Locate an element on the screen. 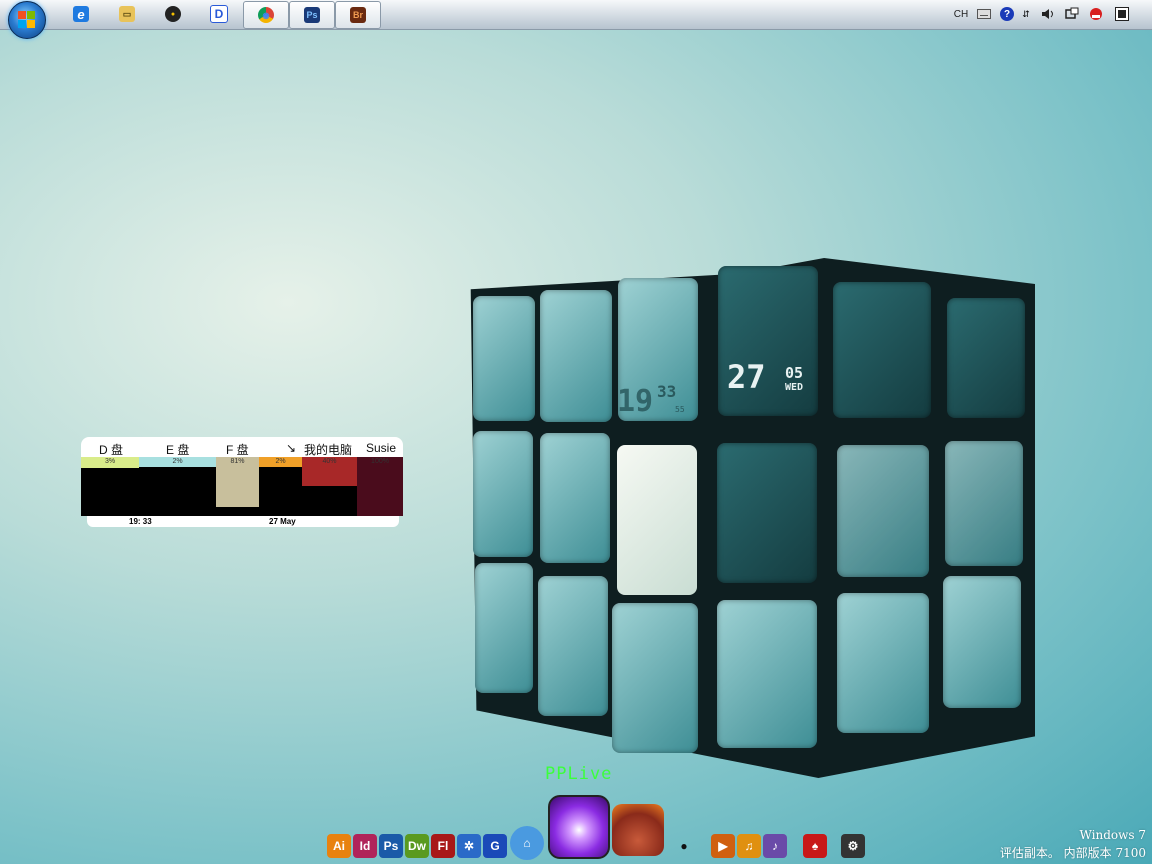 The width and height of the screenshot is (1152, 864). volume-icon is located at coordinates (1048, 14).